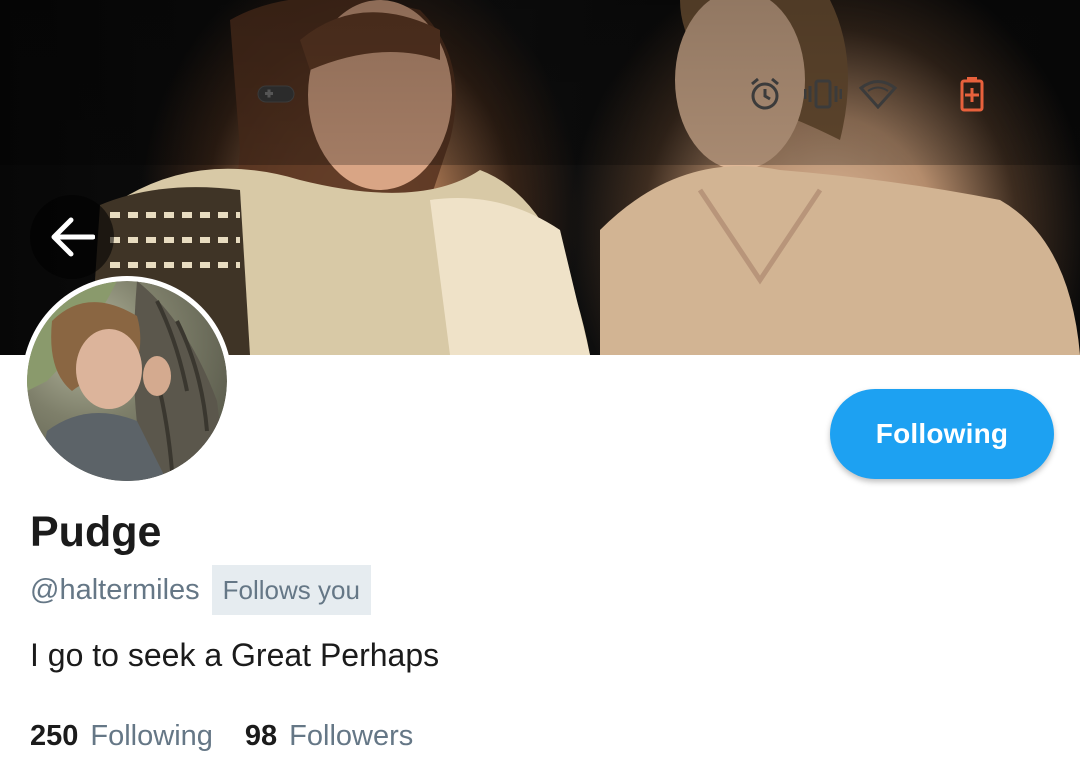 The width and height of the screenshot is (1080, 777). Describe the element at coordinates (221, 736) in the screenshot. I see `profile-stats: 250 Following 98 Followers` at that location.